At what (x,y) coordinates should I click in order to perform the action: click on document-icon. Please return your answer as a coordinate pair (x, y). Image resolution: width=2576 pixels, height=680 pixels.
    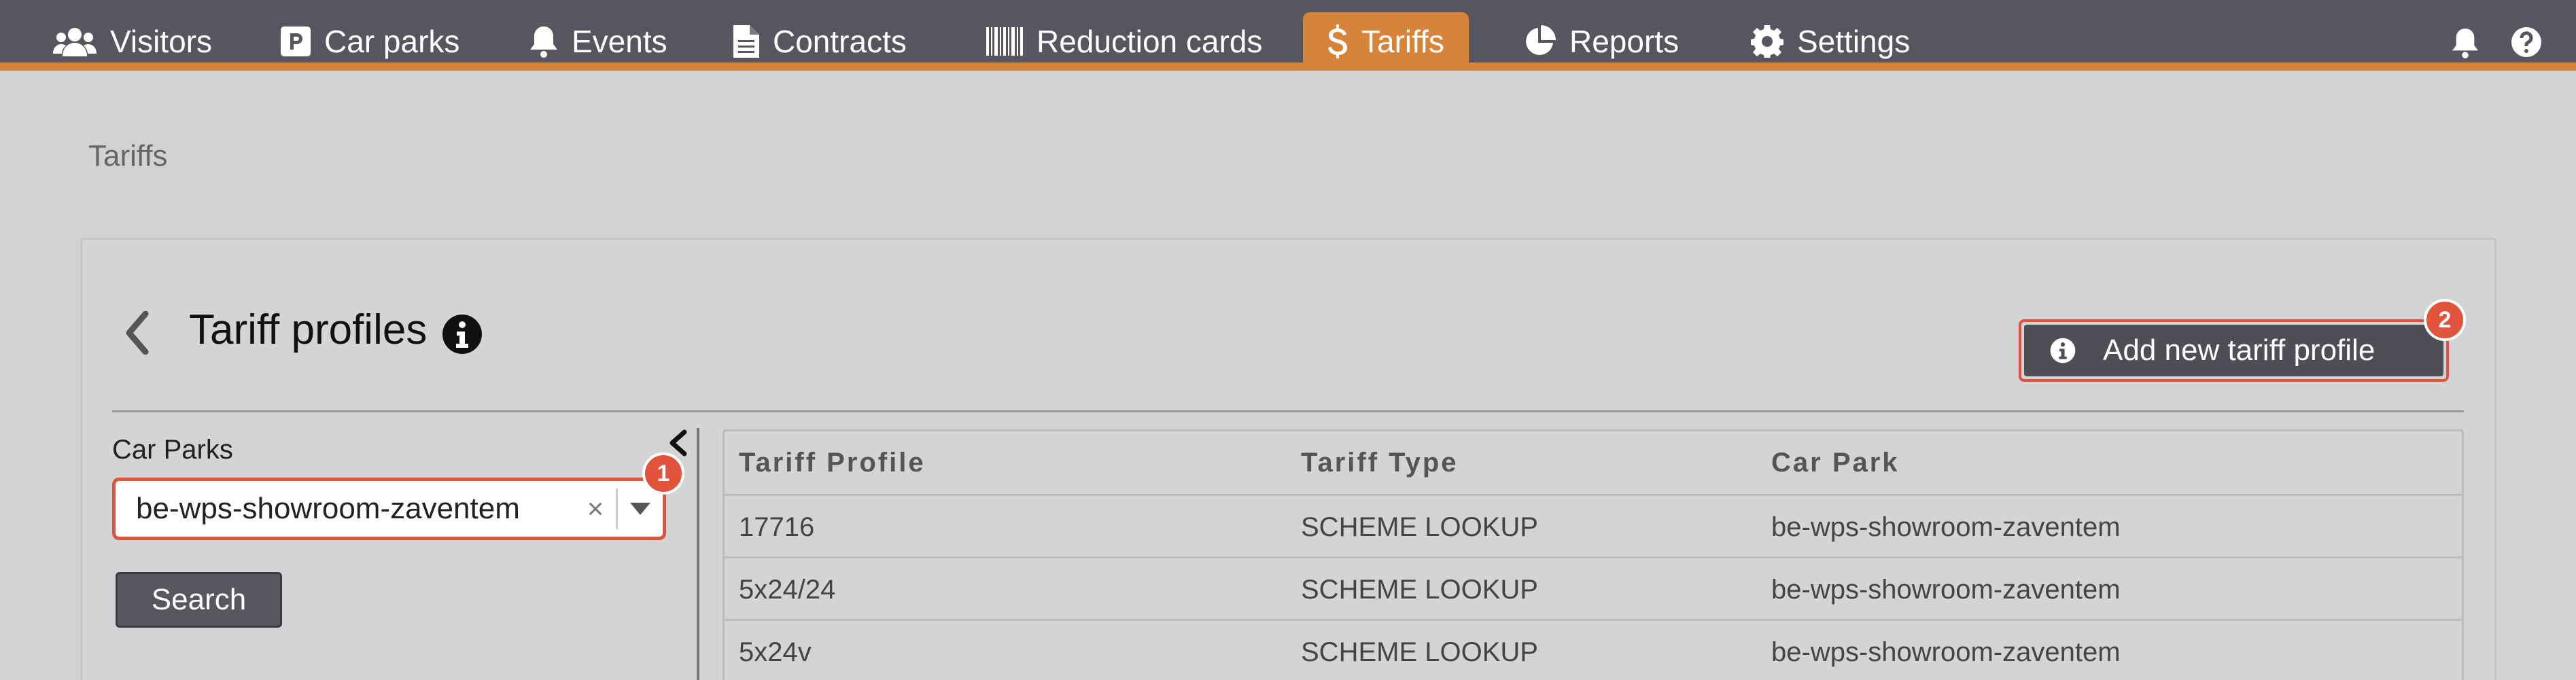
    Looking at the image, I should click on (746, 41).